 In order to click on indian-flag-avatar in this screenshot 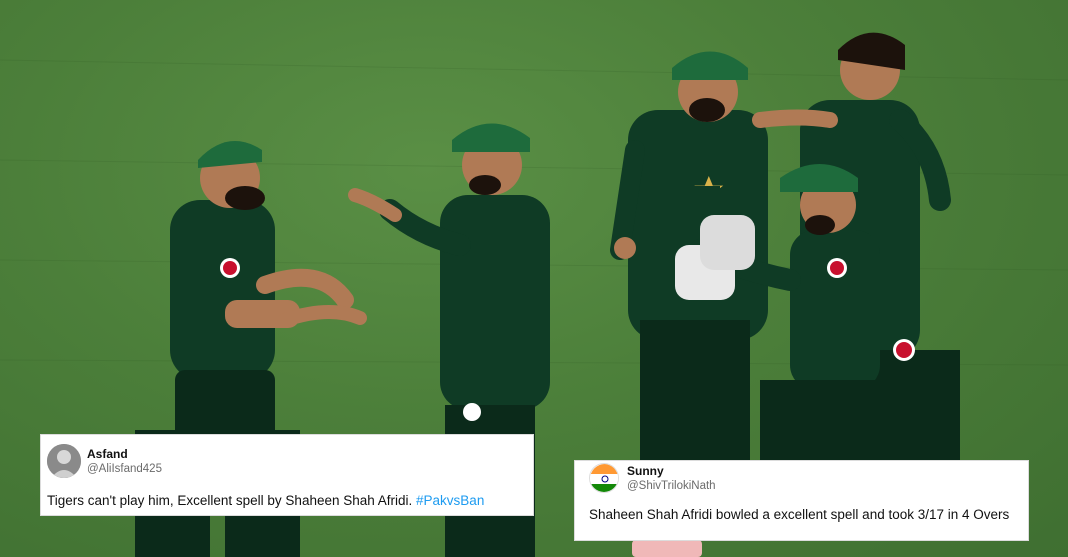, I will do `click(604, 478)`.